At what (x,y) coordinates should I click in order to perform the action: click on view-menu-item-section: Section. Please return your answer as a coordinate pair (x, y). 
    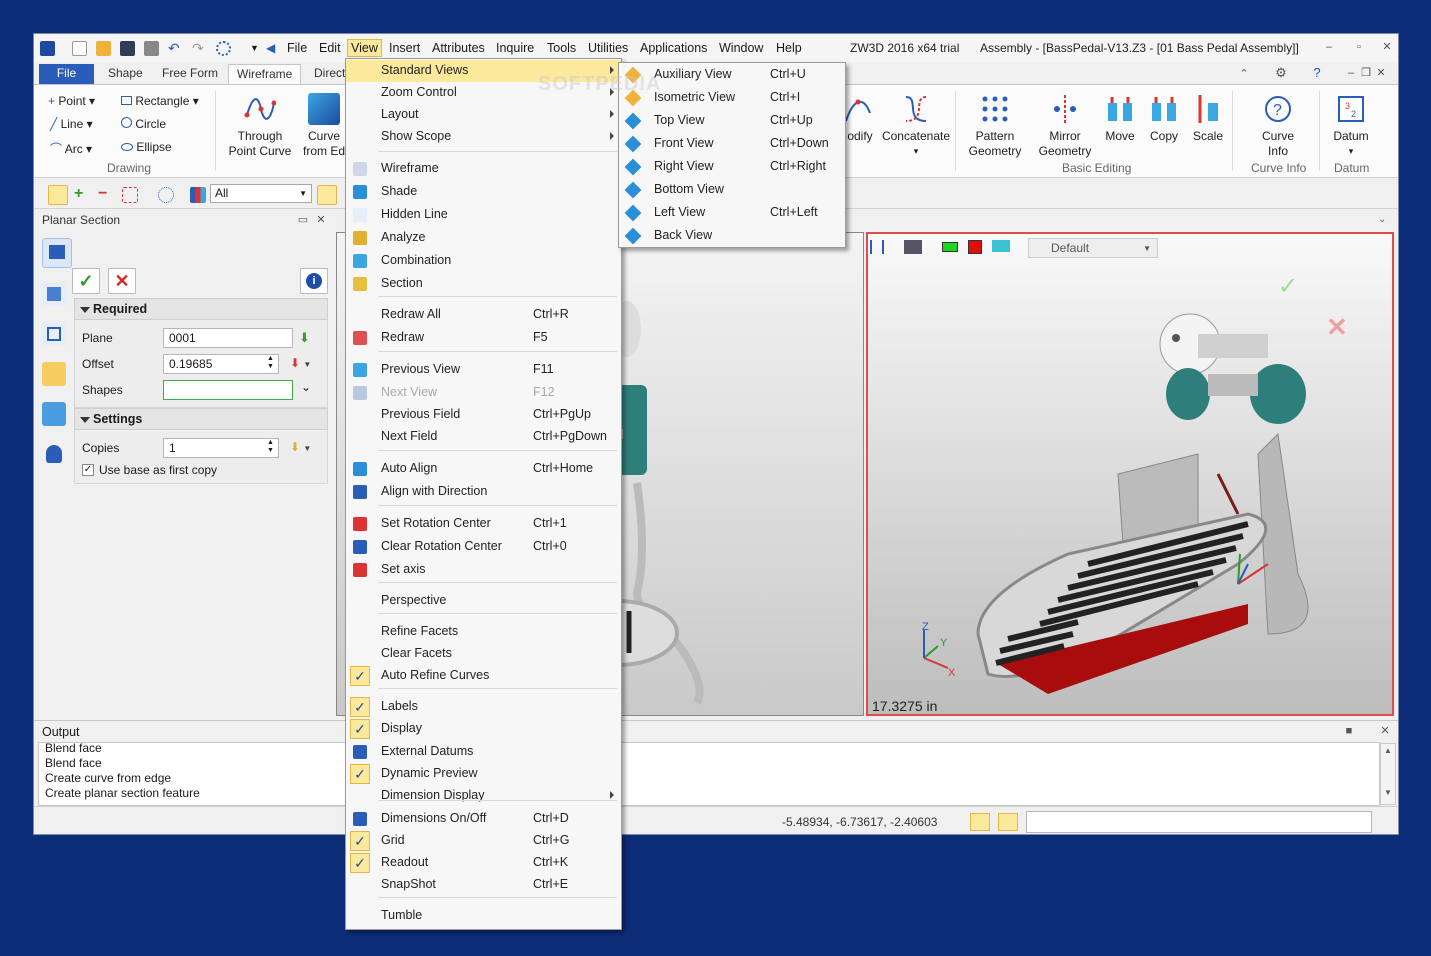
    Looking at the image, I should click on (483, 284).